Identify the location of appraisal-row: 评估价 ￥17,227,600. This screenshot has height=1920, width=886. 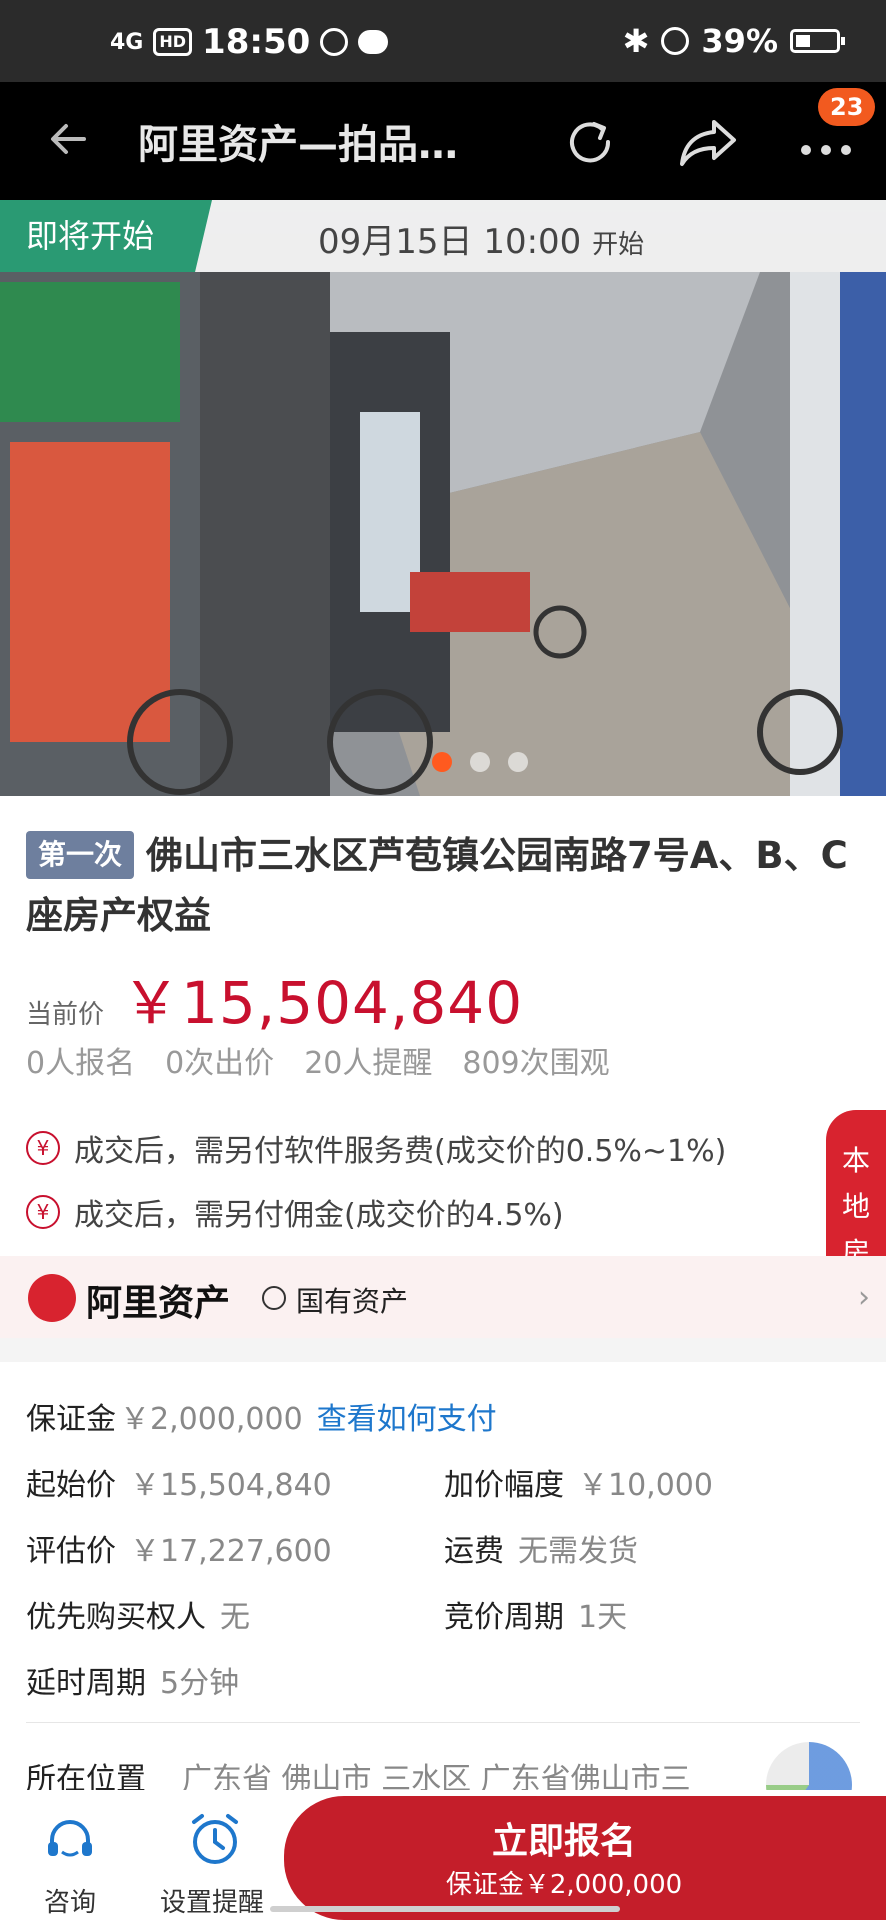
(179, 1548).